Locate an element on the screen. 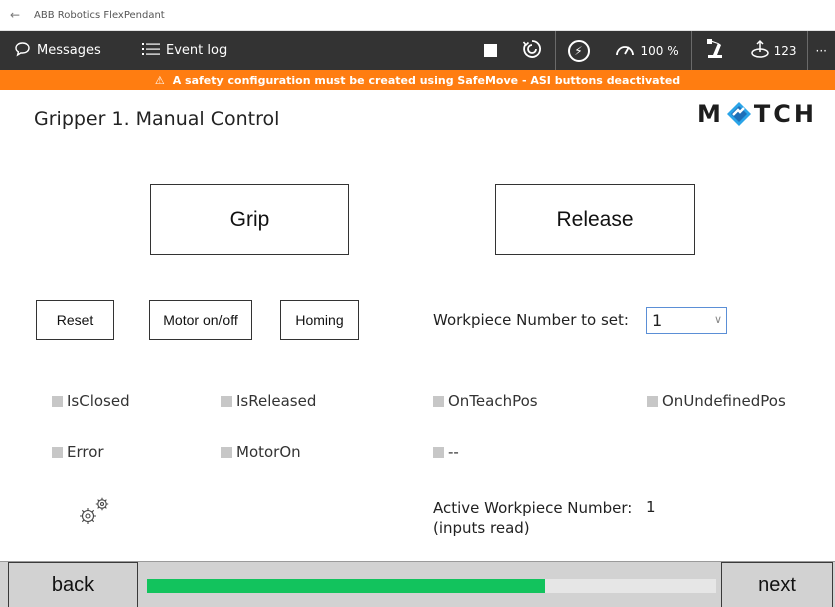  motch-logo: M TCH is located at coordinates (757, 114).